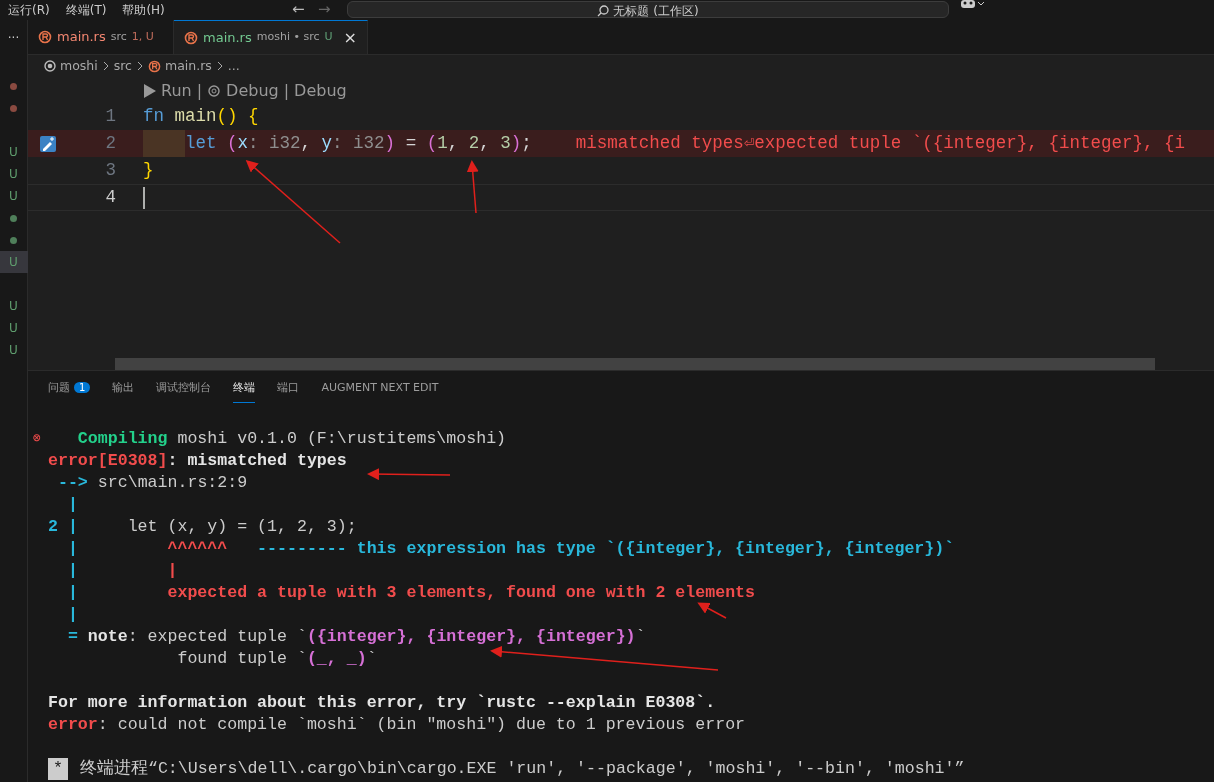  Describe the element at coordinates (291, 439) in the screenshot. I see `terminal-text: Compiling moshi v0.1.0 (F:\rustitems\moshi)` at that location.